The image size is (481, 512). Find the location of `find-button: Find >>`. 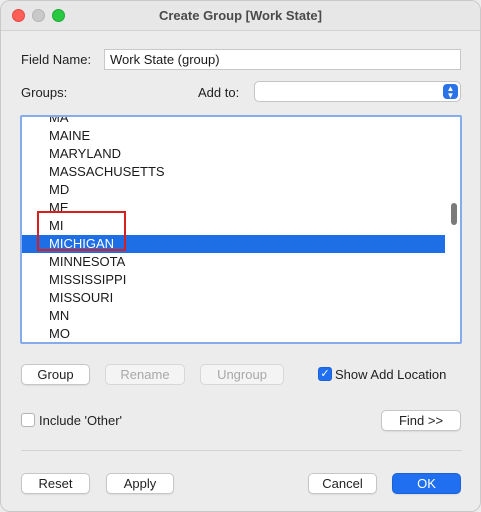

find-button: Find >> is located at coordinates (421, 420).